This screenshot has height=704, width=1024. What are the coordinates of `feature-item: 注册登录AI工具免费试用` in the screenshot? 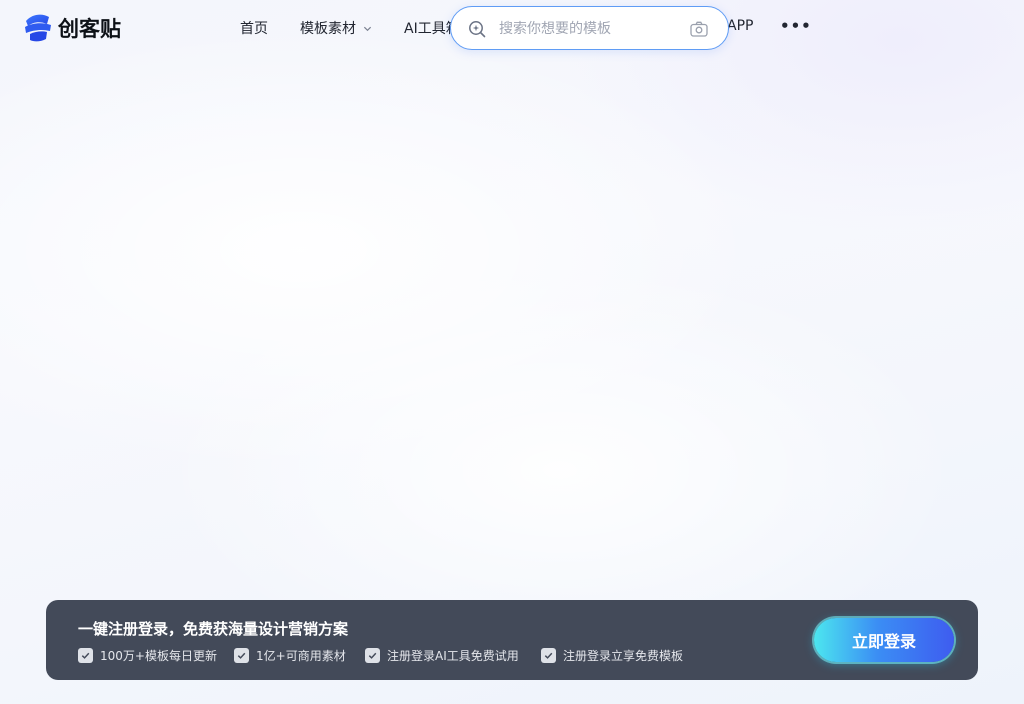 It's located at (442, 655).